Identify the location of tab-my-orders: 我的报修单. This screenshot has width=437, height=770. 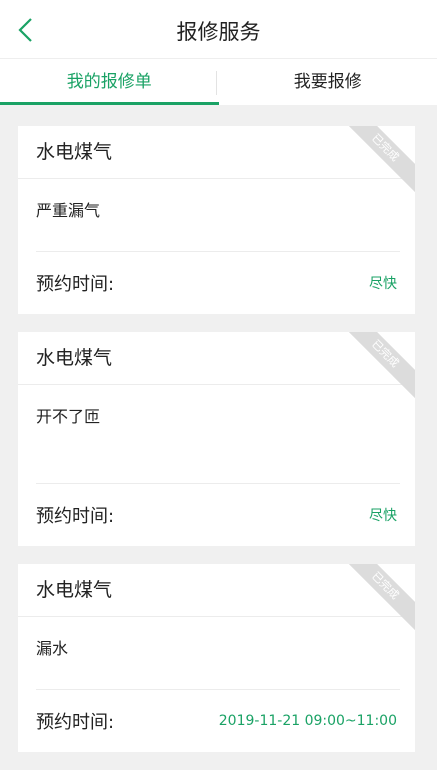
(109, 82).